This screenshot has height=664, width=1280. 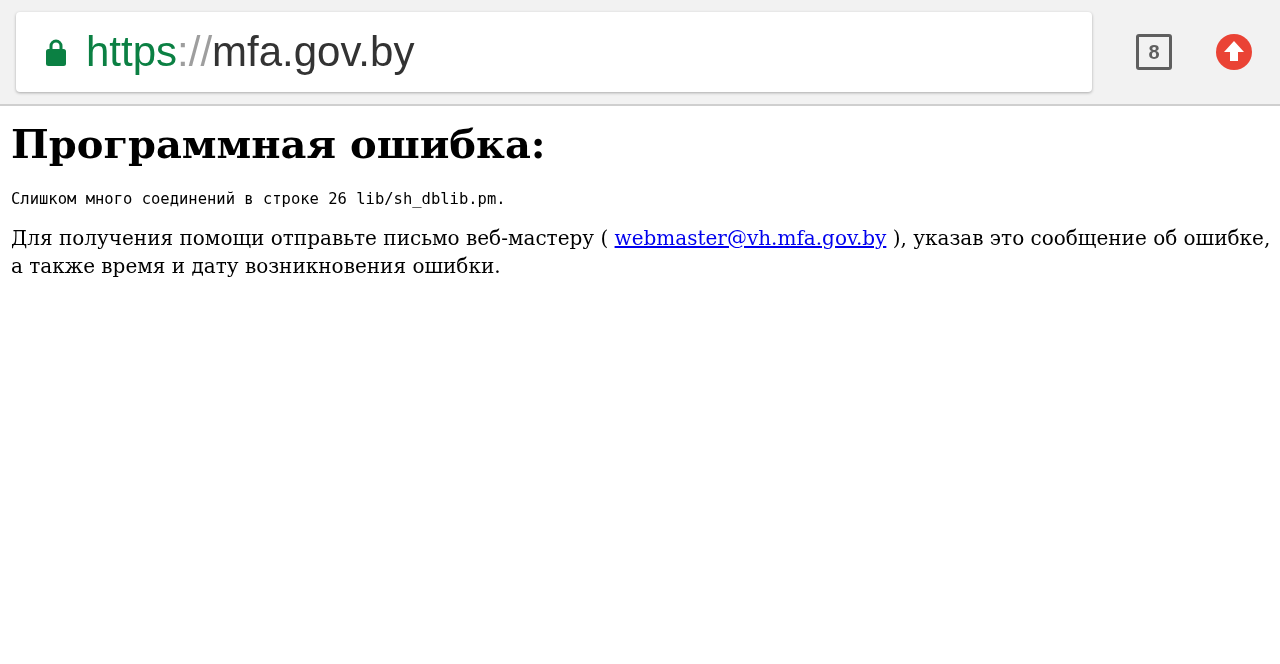 What do you see at coordinates (641, 252) in the screenshot?
I see `help-paragraph: Для получения помощи отправьте письмо веб-мастеру ( webmaster@vh.mfa.gov.by ), указав это сообщение об ошибке, а также время и дату возникновения ошибки.` at bounding box center [641, 252].